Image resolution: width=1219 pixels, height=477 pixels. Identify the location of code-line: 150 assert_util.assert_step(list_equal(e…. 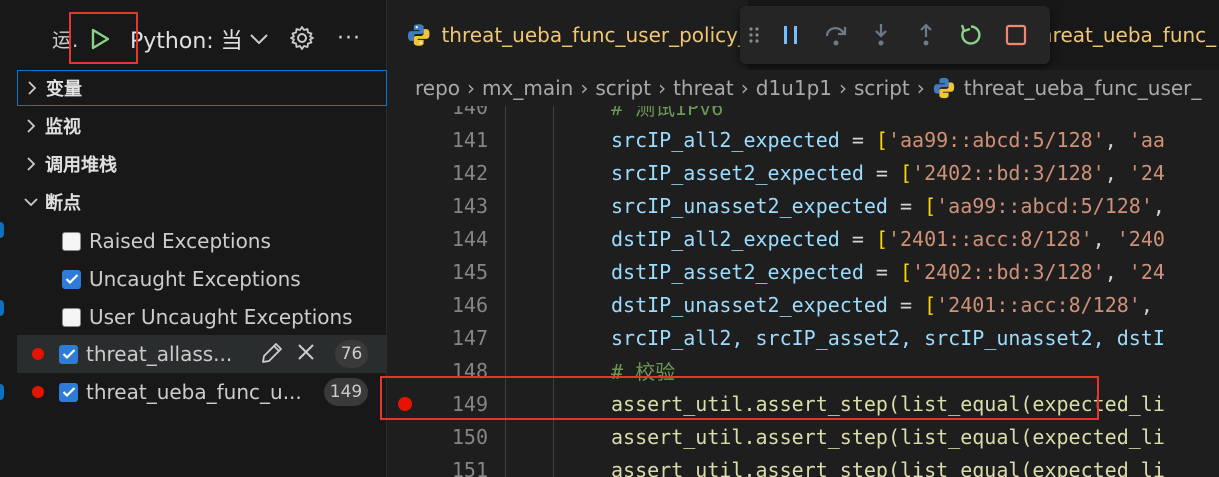
(803, 436).